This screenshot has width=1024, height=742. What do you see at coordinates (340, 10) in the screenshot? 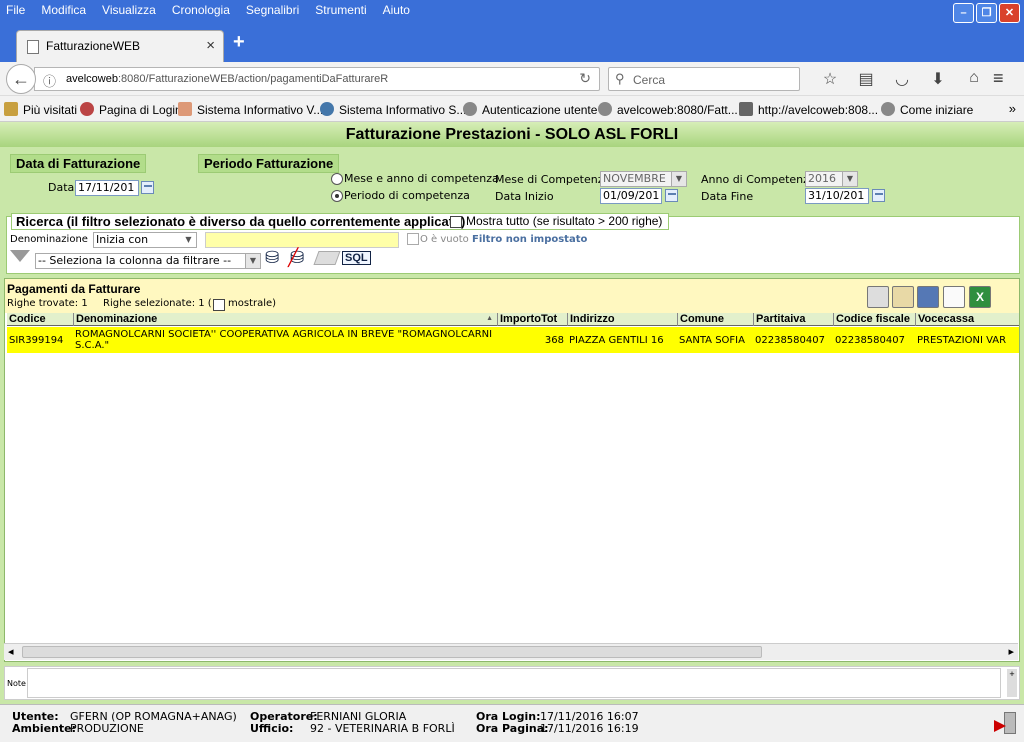
I see `menu-strumenti: Strumenti` at bounding box center [340, 10].